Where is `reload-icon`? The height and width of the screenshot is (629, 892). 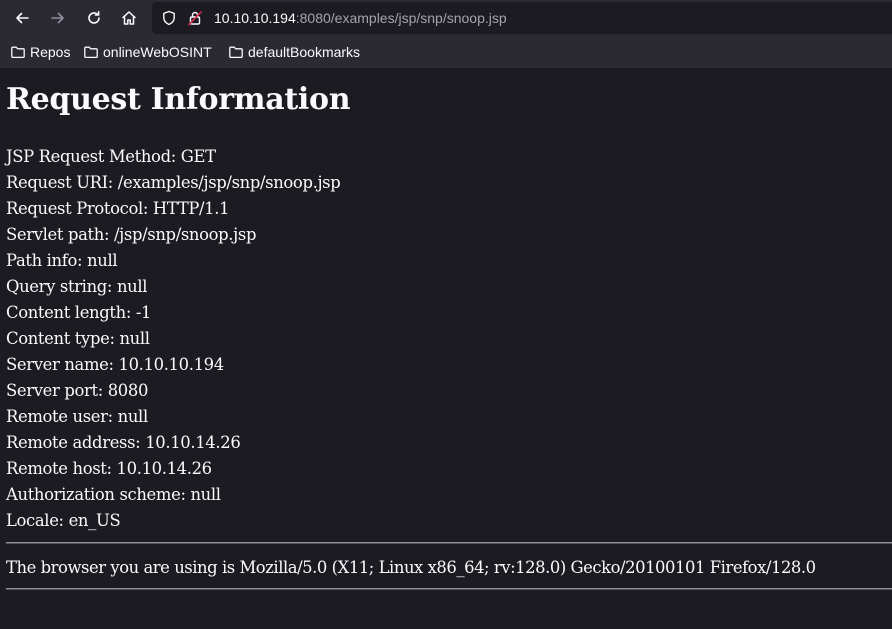
reload-icon is located at coordinates (94, 17).